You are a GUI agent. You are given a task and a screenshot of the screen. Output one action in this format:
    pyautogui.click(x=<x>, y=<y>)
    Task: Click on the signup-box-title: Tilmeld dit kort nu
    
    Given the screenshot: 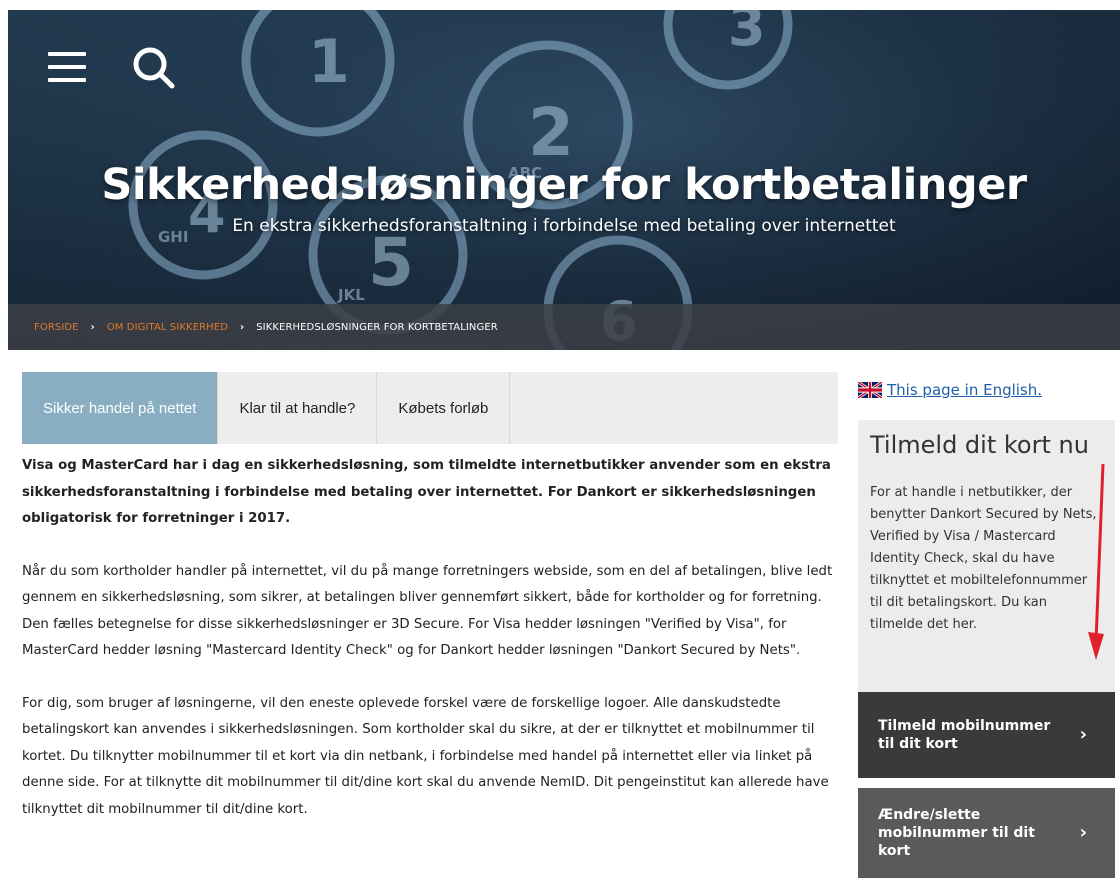 What is the action you would take?
    pyautogui.click(x=979, y=445)
    